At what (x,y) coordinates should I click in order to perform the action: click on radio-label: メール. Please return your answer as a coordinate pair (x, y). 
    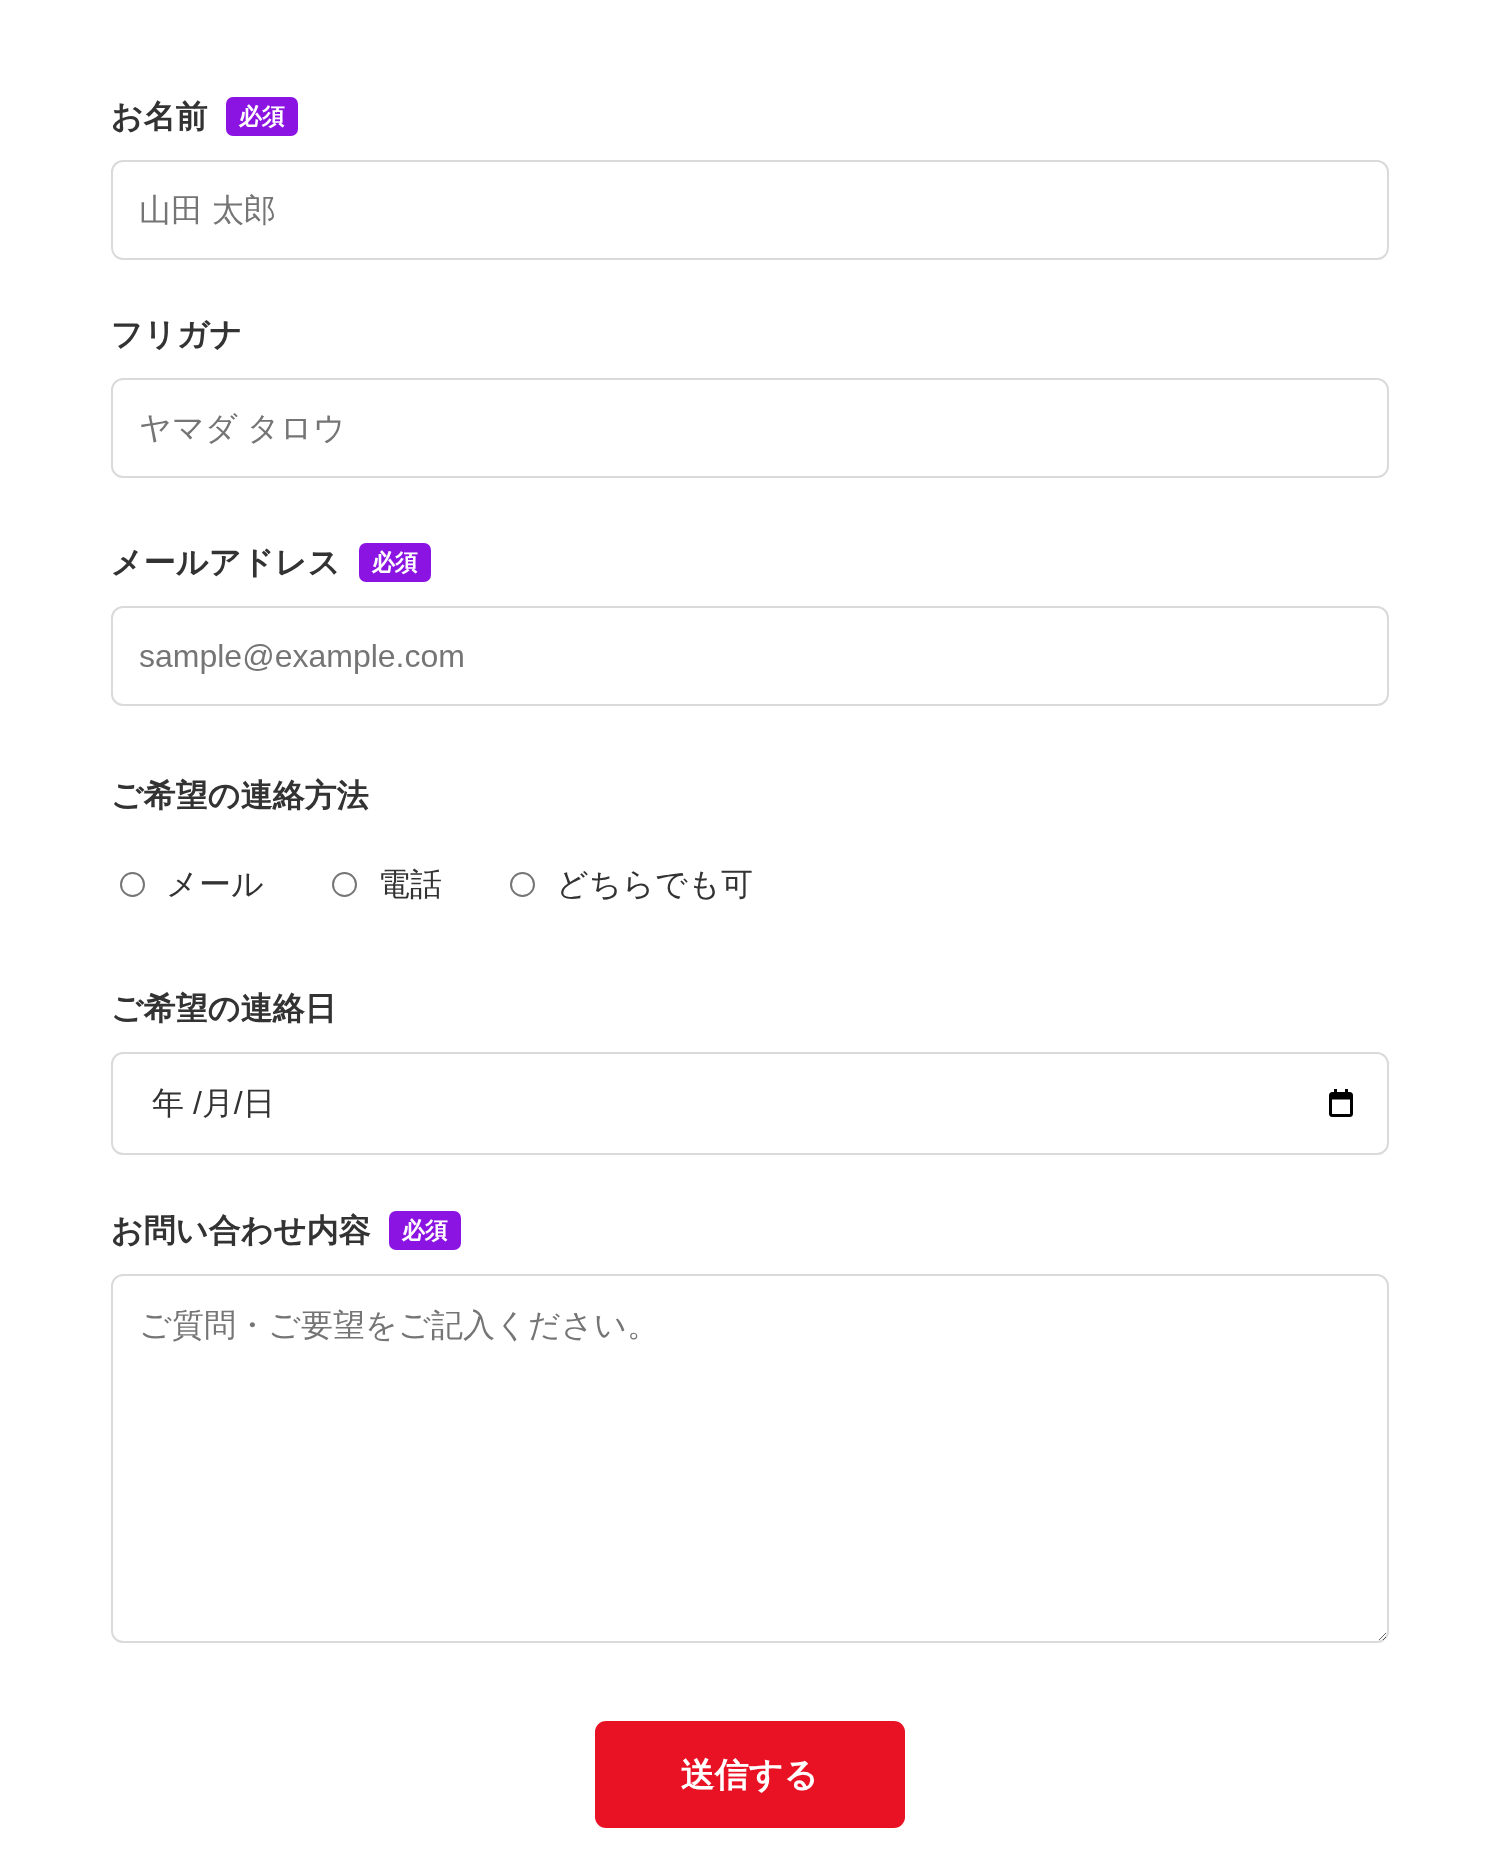
    Looking at the image, I should click on (215, 884).